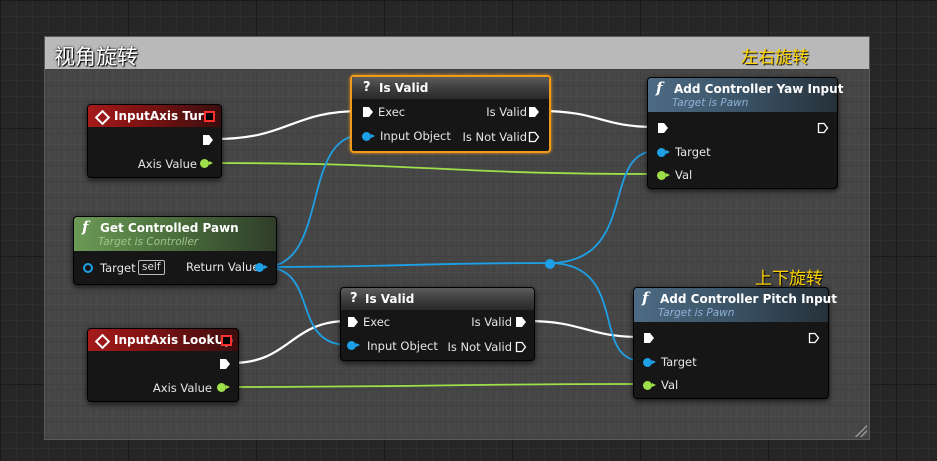 This screenshot has width=937, height=461. I want to click on node-header: InputAxis Turn, so click(154, 116).